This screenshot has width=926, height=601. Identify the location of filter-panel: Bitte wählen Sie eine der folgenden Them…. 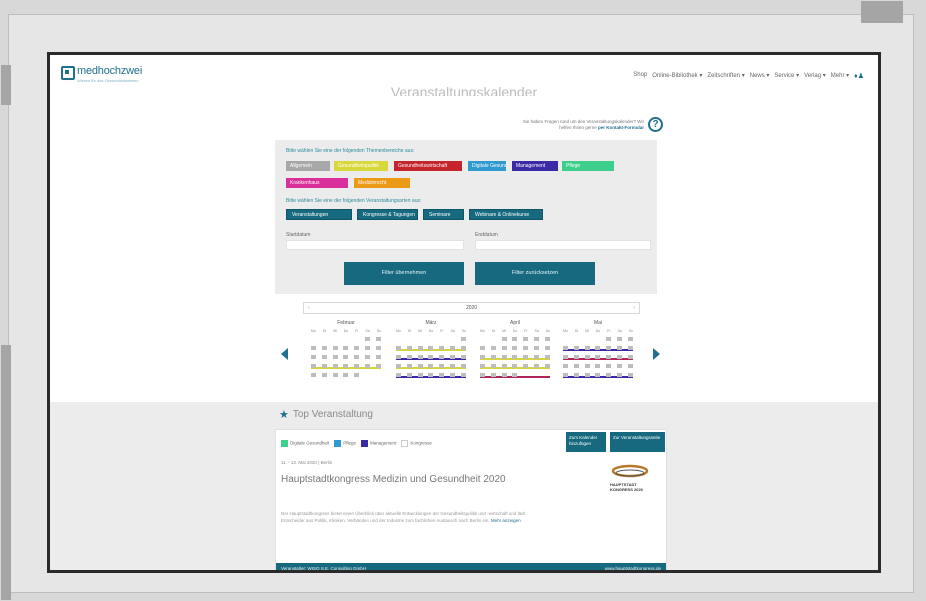
(466, 217).